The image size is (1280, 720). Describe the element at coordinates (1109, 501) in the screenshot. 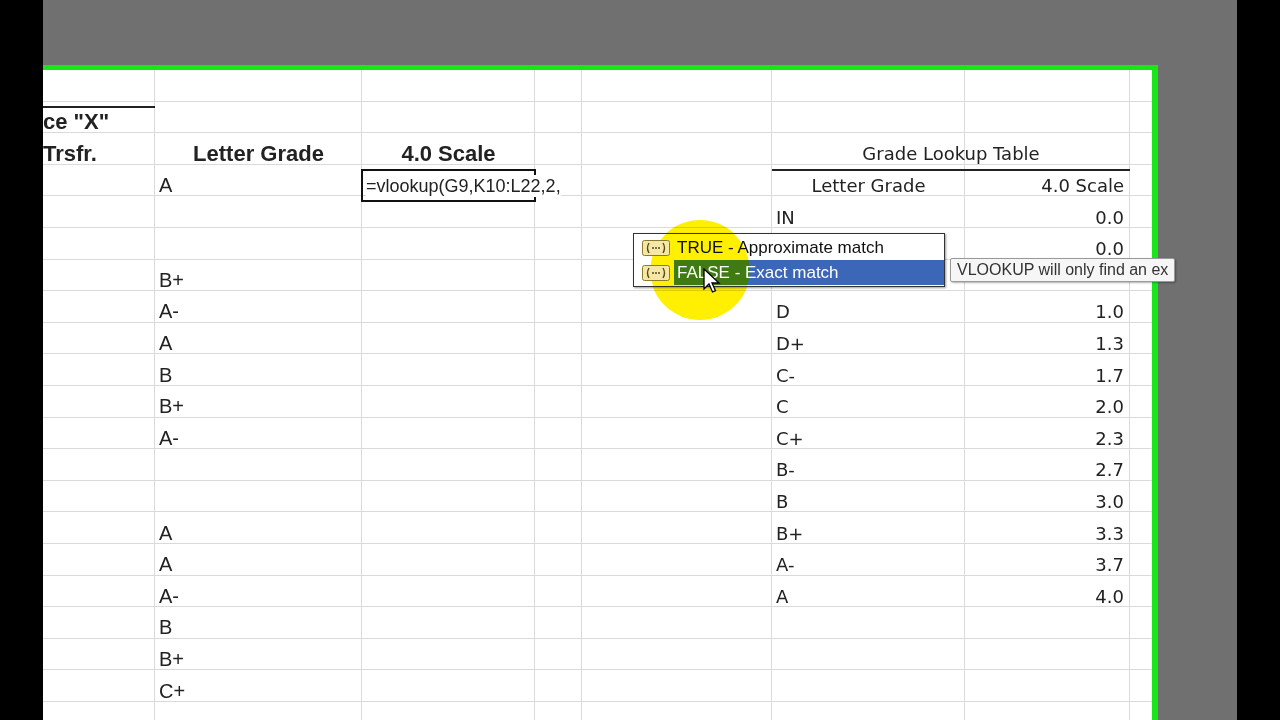

I see `cell-text: 3.0` at that location.